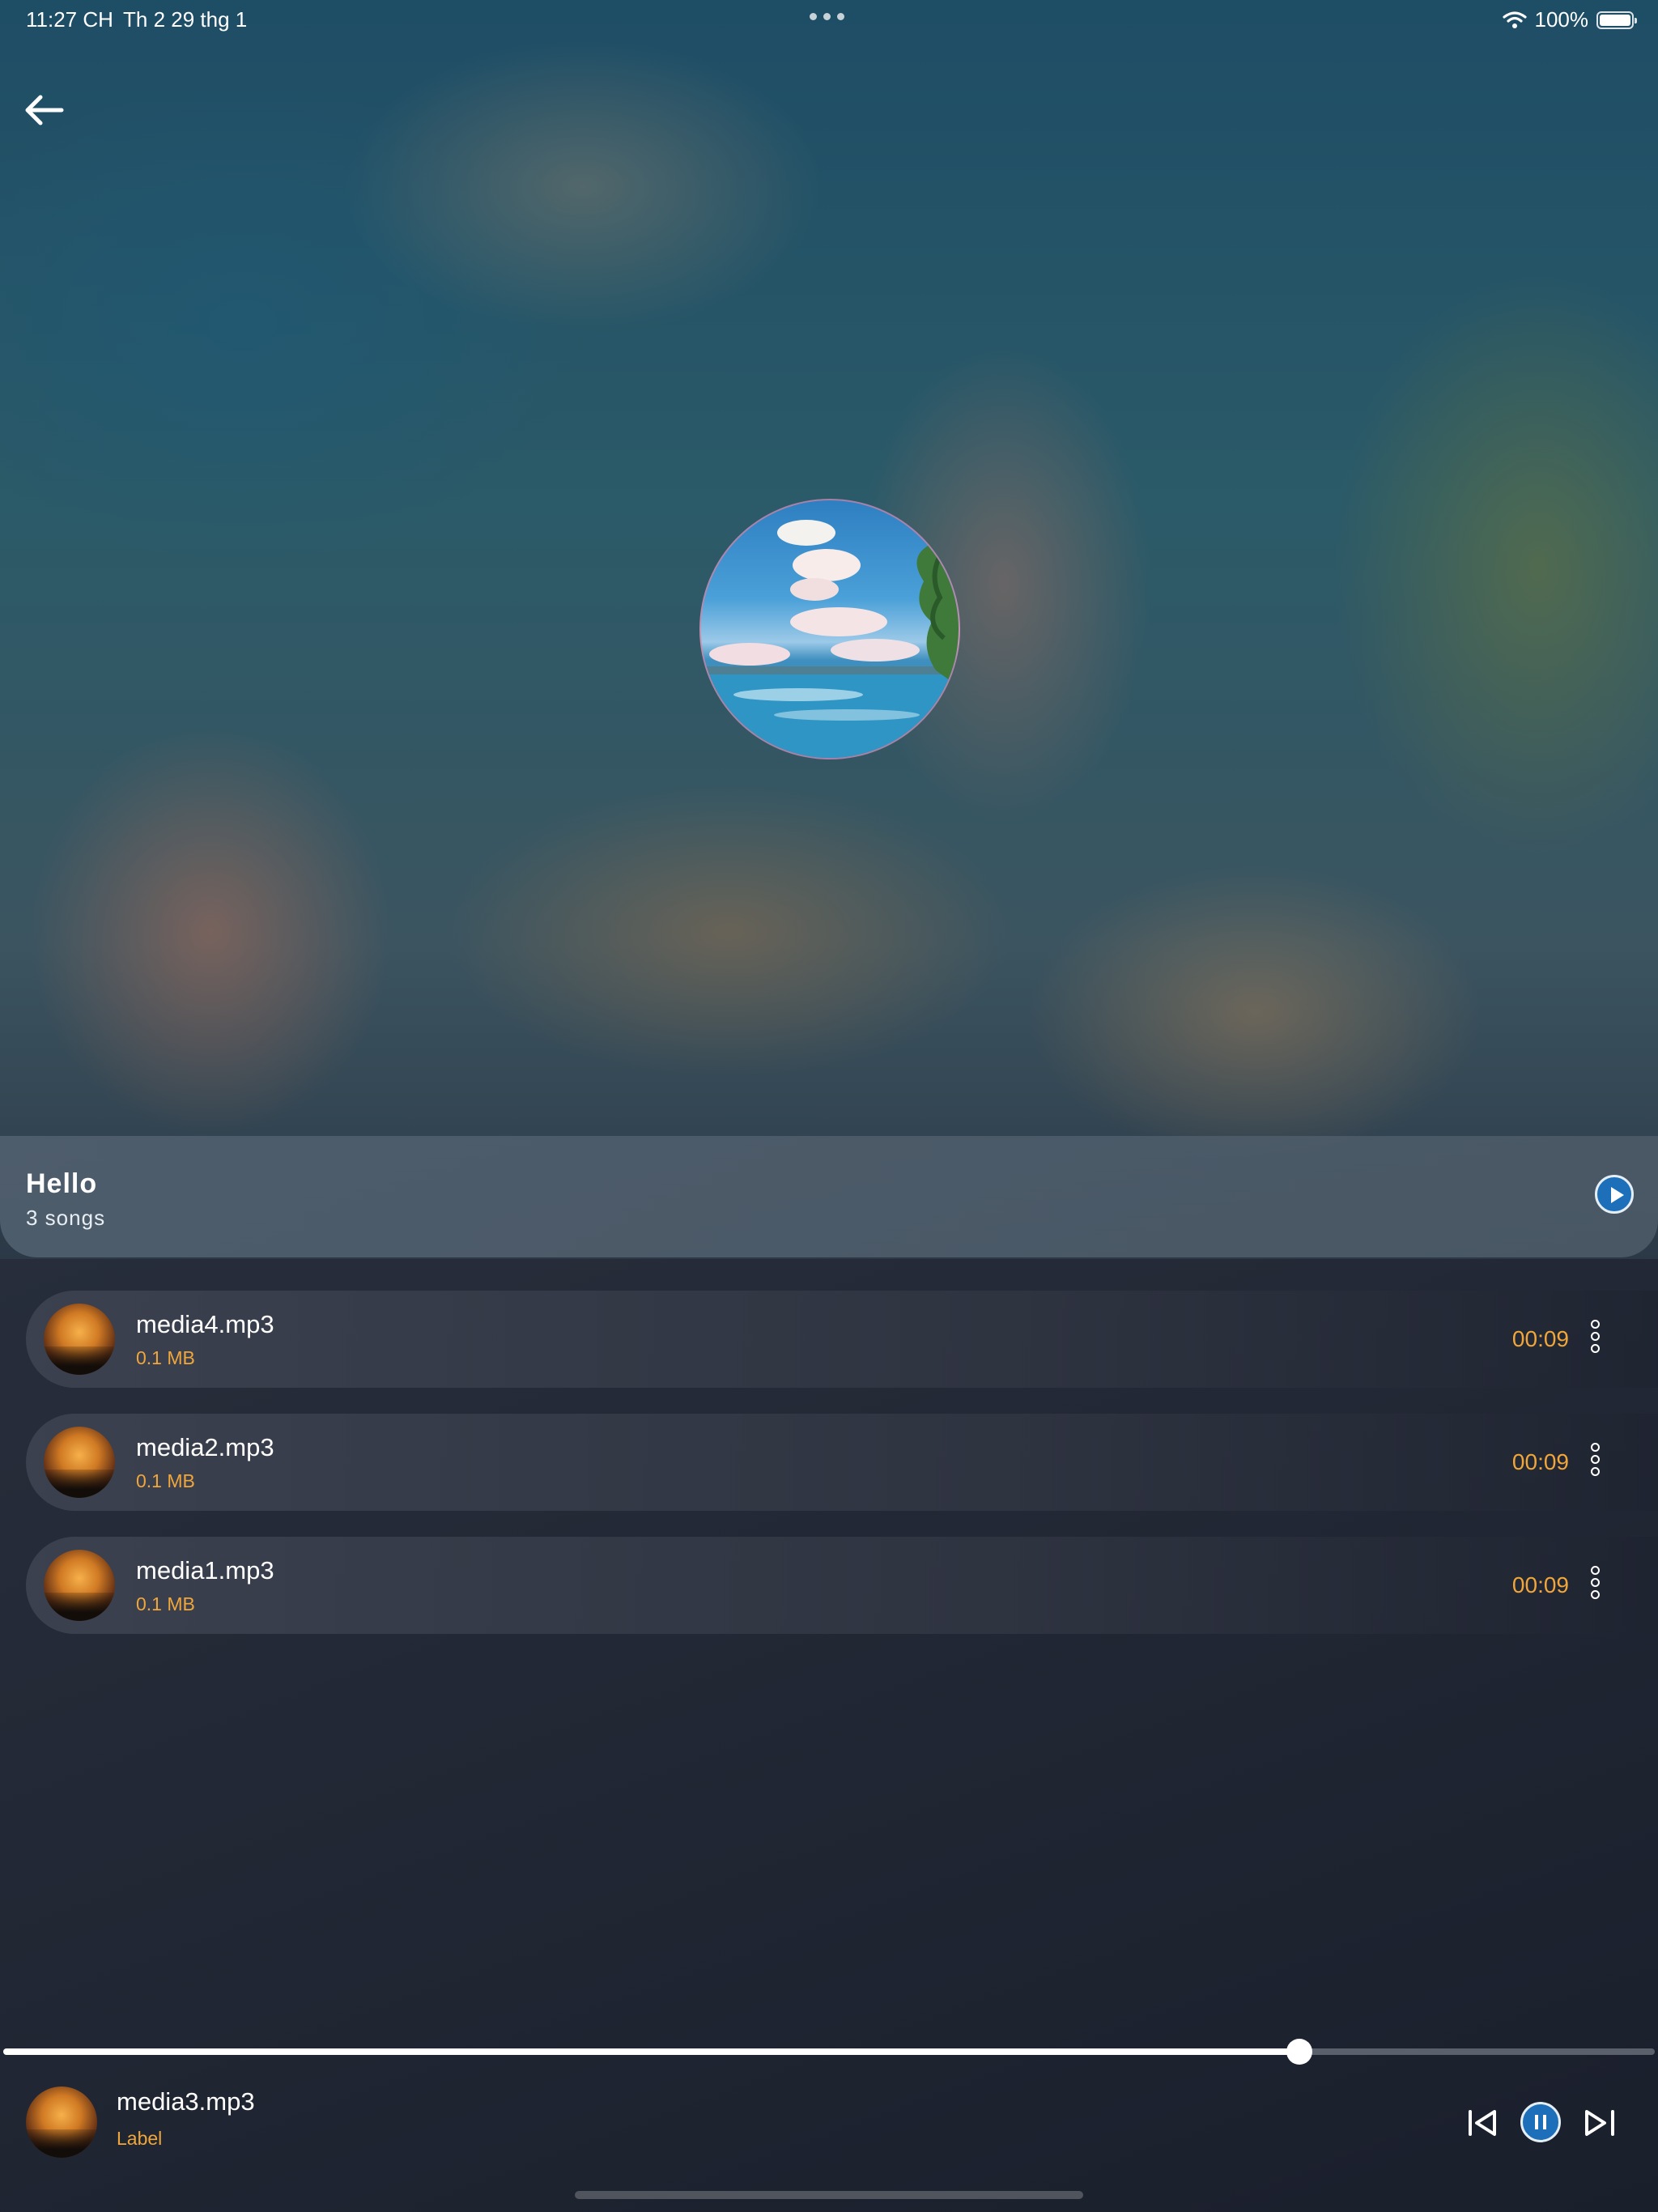 The height and width of the screenshot is (2212, 1658). Describe the element at coordinates (1614, 1195) in the screenshot. I see `play-all-button` at that location.